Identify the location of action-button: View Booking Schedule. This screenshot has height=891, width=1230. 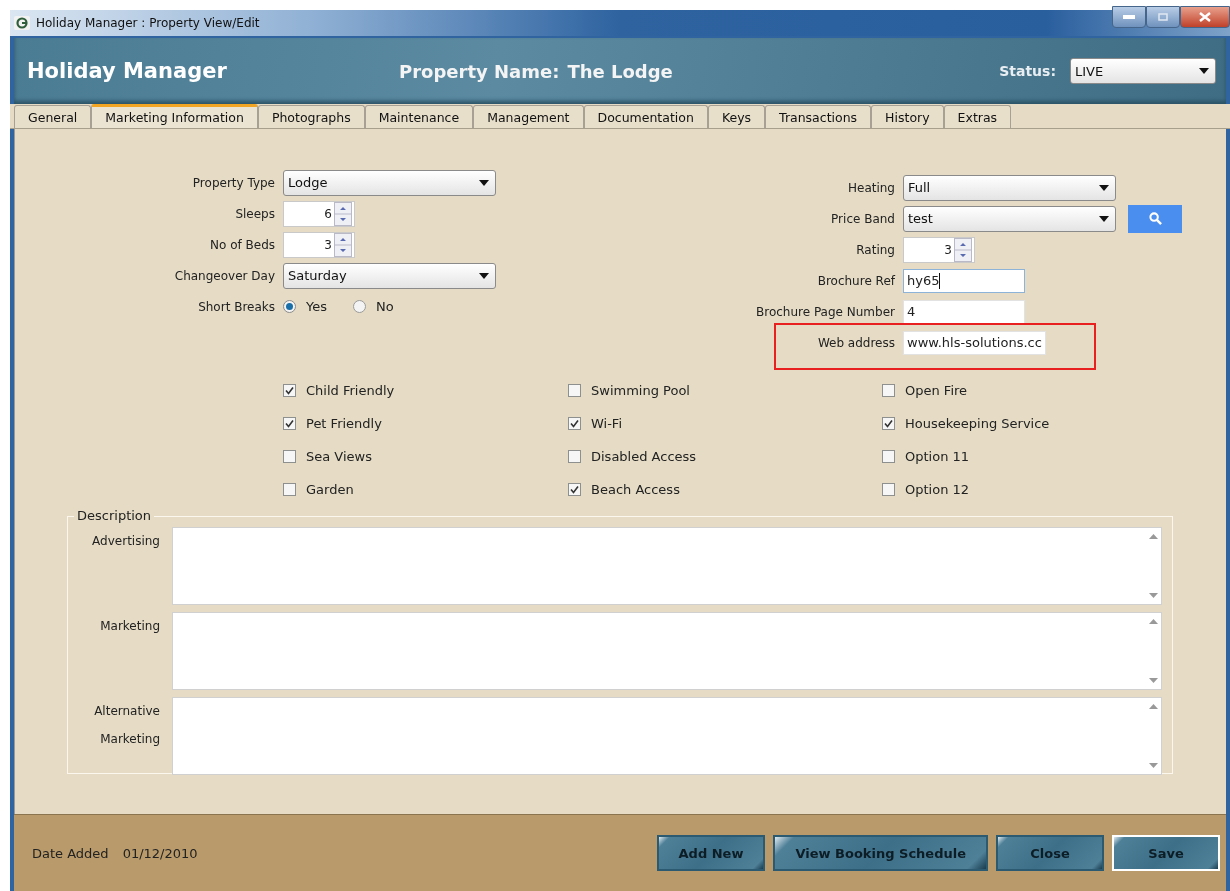
(880, 853).